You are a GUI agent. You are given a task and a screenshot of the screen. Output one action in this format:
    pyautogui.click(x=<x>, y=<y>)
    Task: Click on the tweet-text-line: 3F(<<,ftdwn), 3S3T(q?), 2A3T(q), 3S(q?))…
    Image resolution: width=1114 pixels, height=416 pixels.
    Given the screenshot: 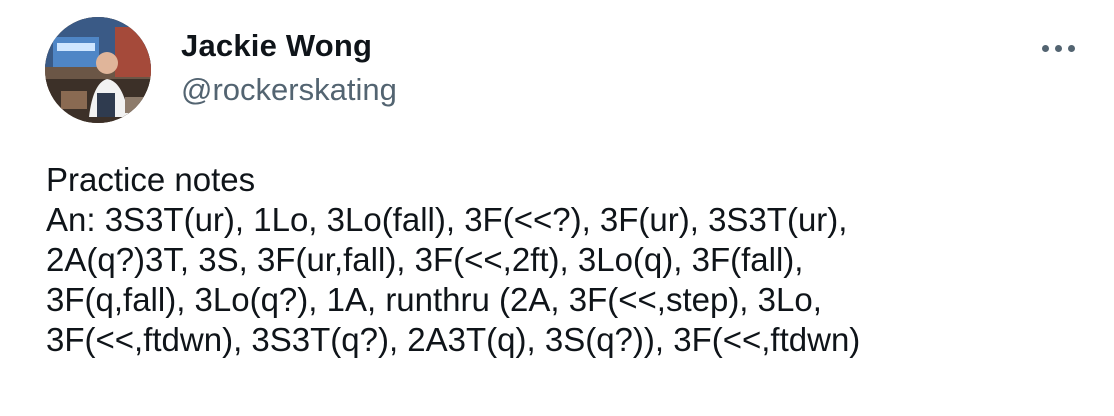 What is the action you would take?
    pyautogui.click(x=453, y=339)
    